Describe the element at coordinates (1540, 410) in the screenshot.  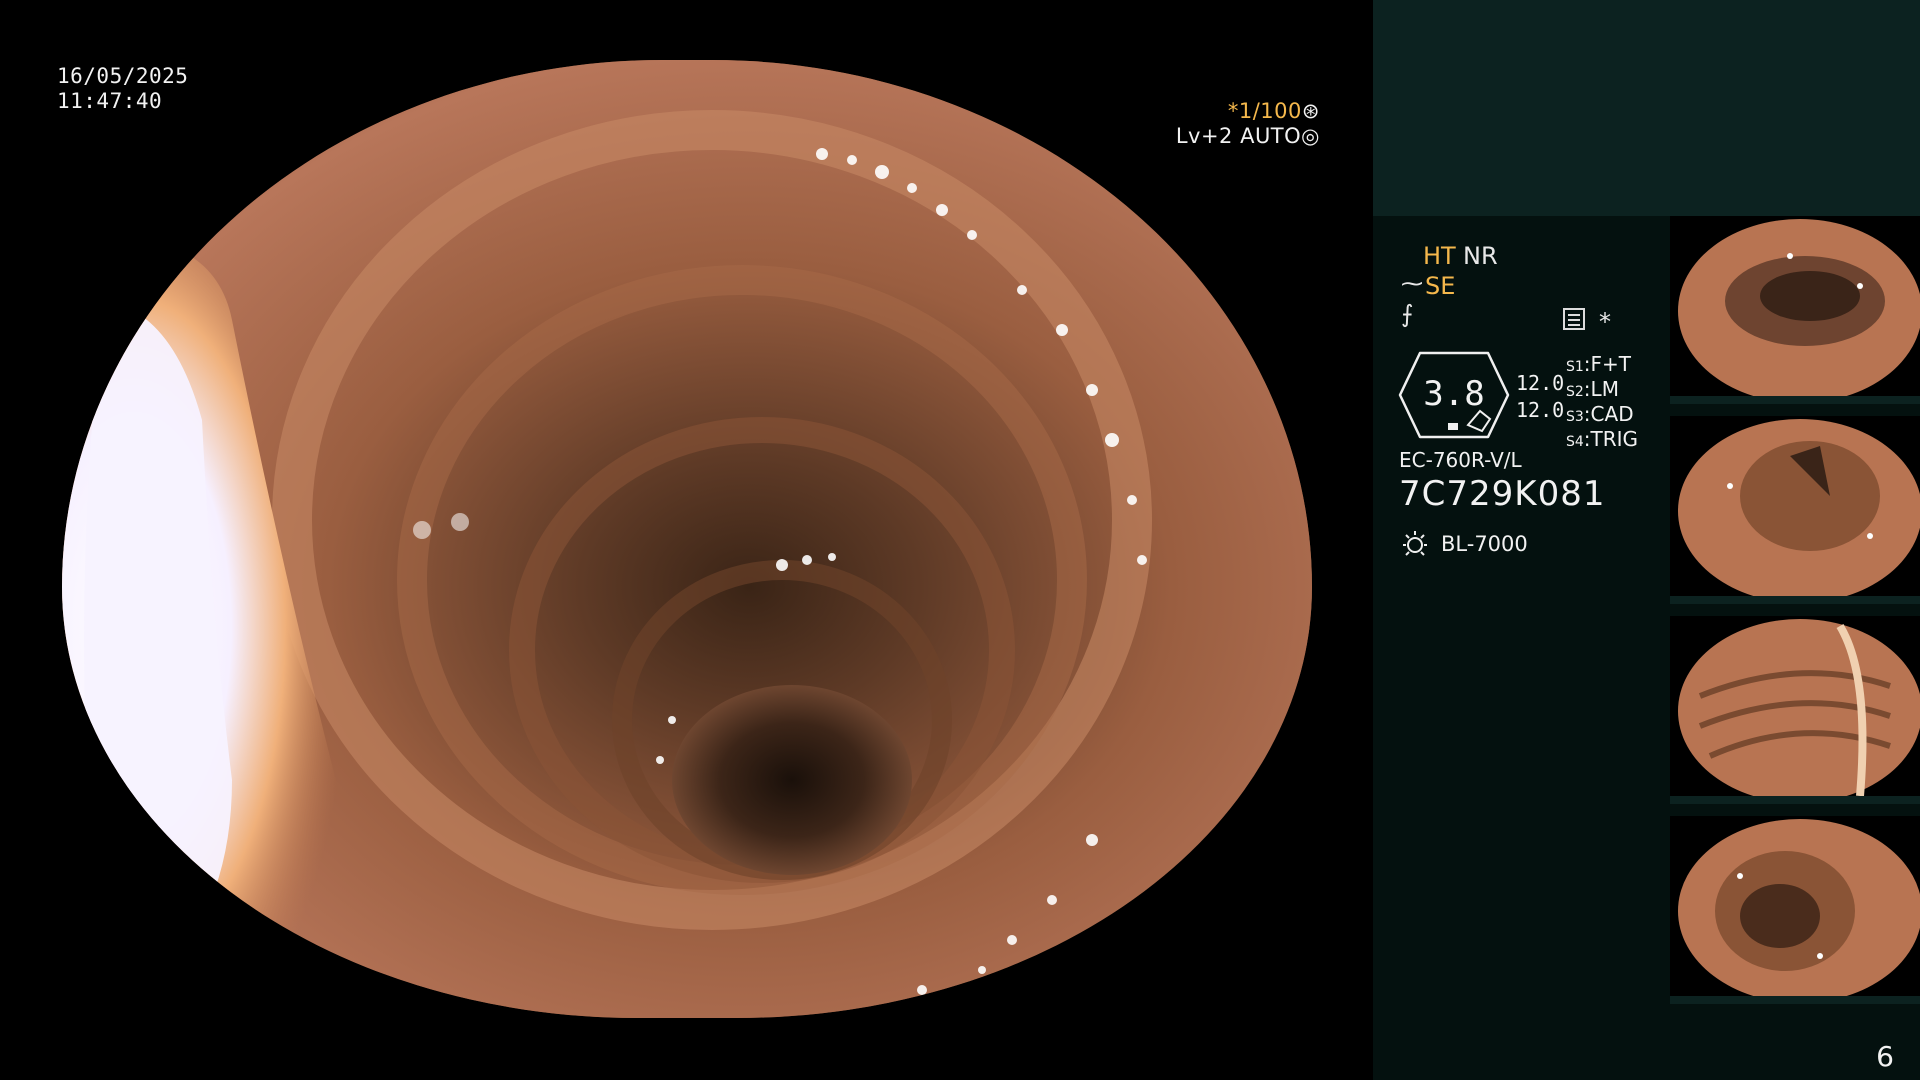
I see `level-bottom-value: 12.0` at that location.